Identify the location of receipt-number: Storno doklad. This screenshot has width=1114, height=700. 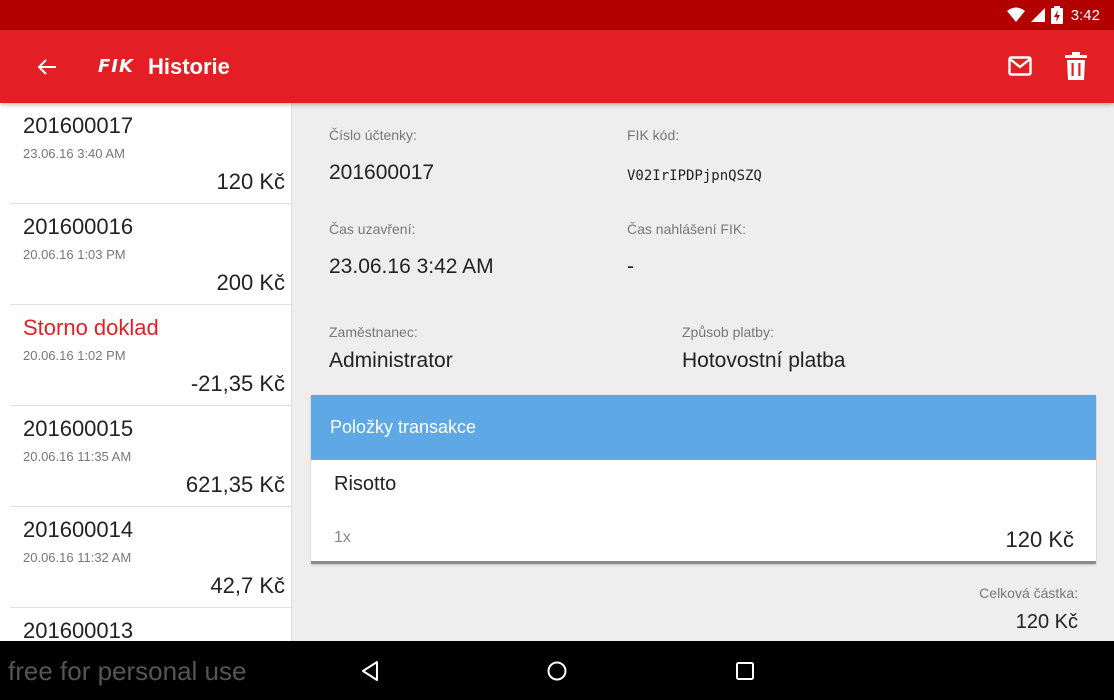
(91, 327).